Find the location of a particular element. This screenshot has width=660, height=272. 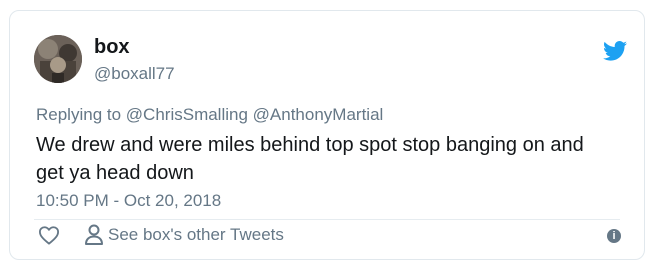

twitter-bird-icon is located at coordinates (615, 51).